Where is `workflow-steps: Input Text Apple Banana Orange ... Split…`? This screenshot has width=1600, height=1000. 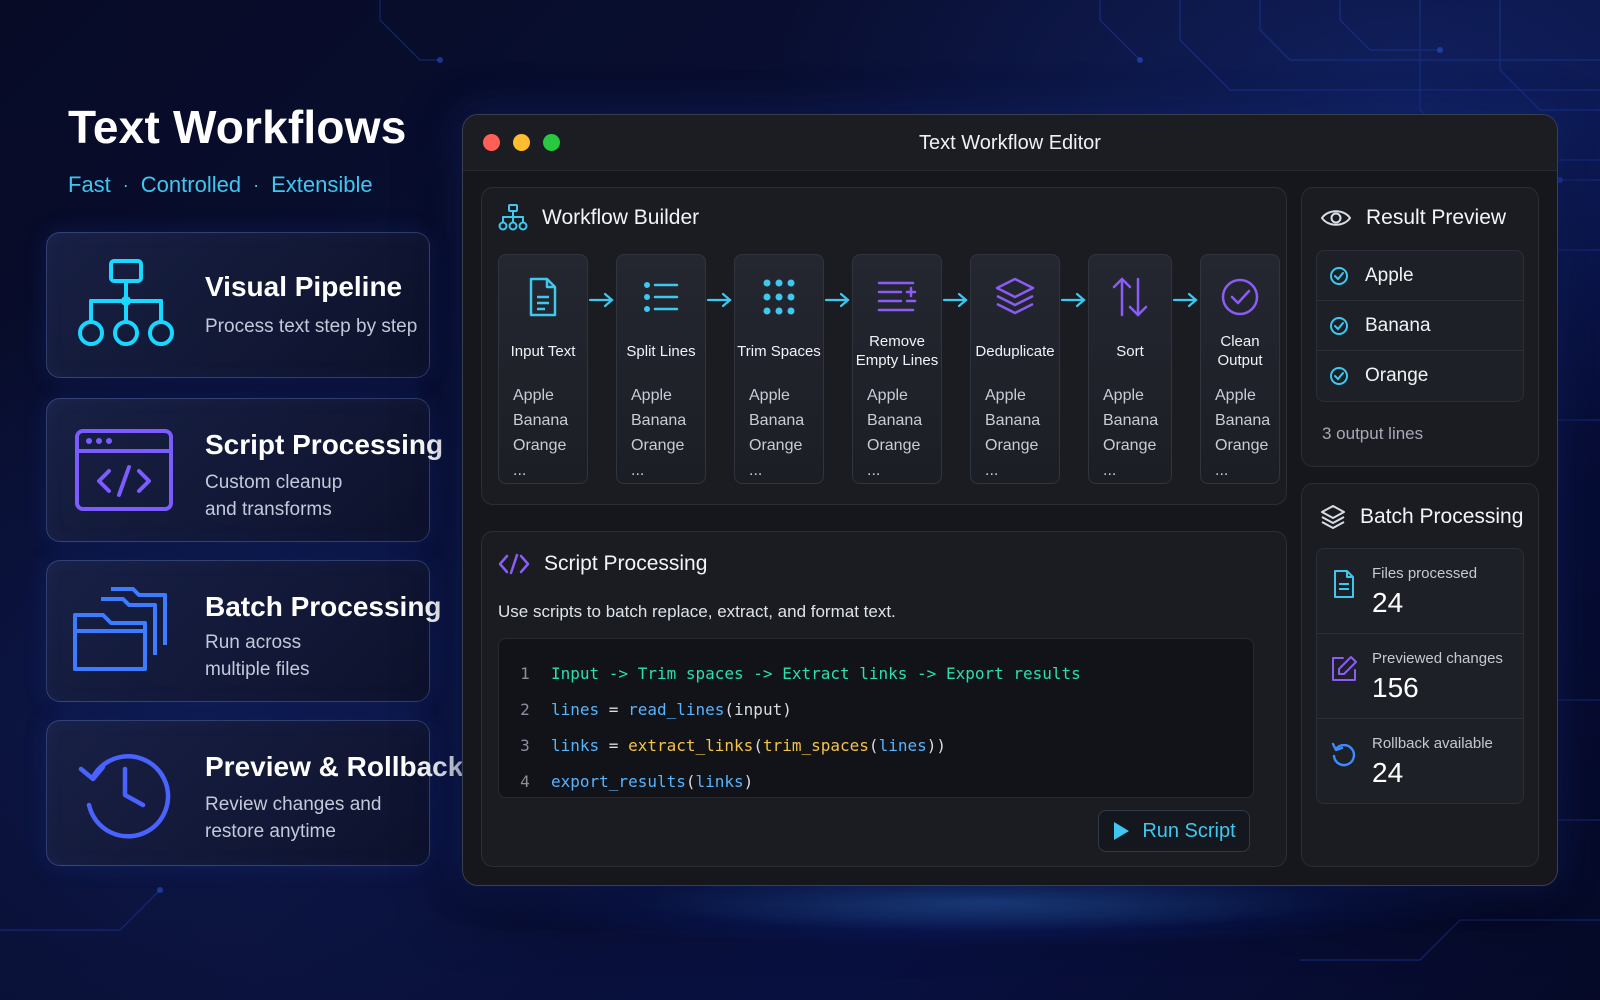
workflow-steps: Input Text Apple Banana Orange ... Split… is located at coordinates (889, 369).